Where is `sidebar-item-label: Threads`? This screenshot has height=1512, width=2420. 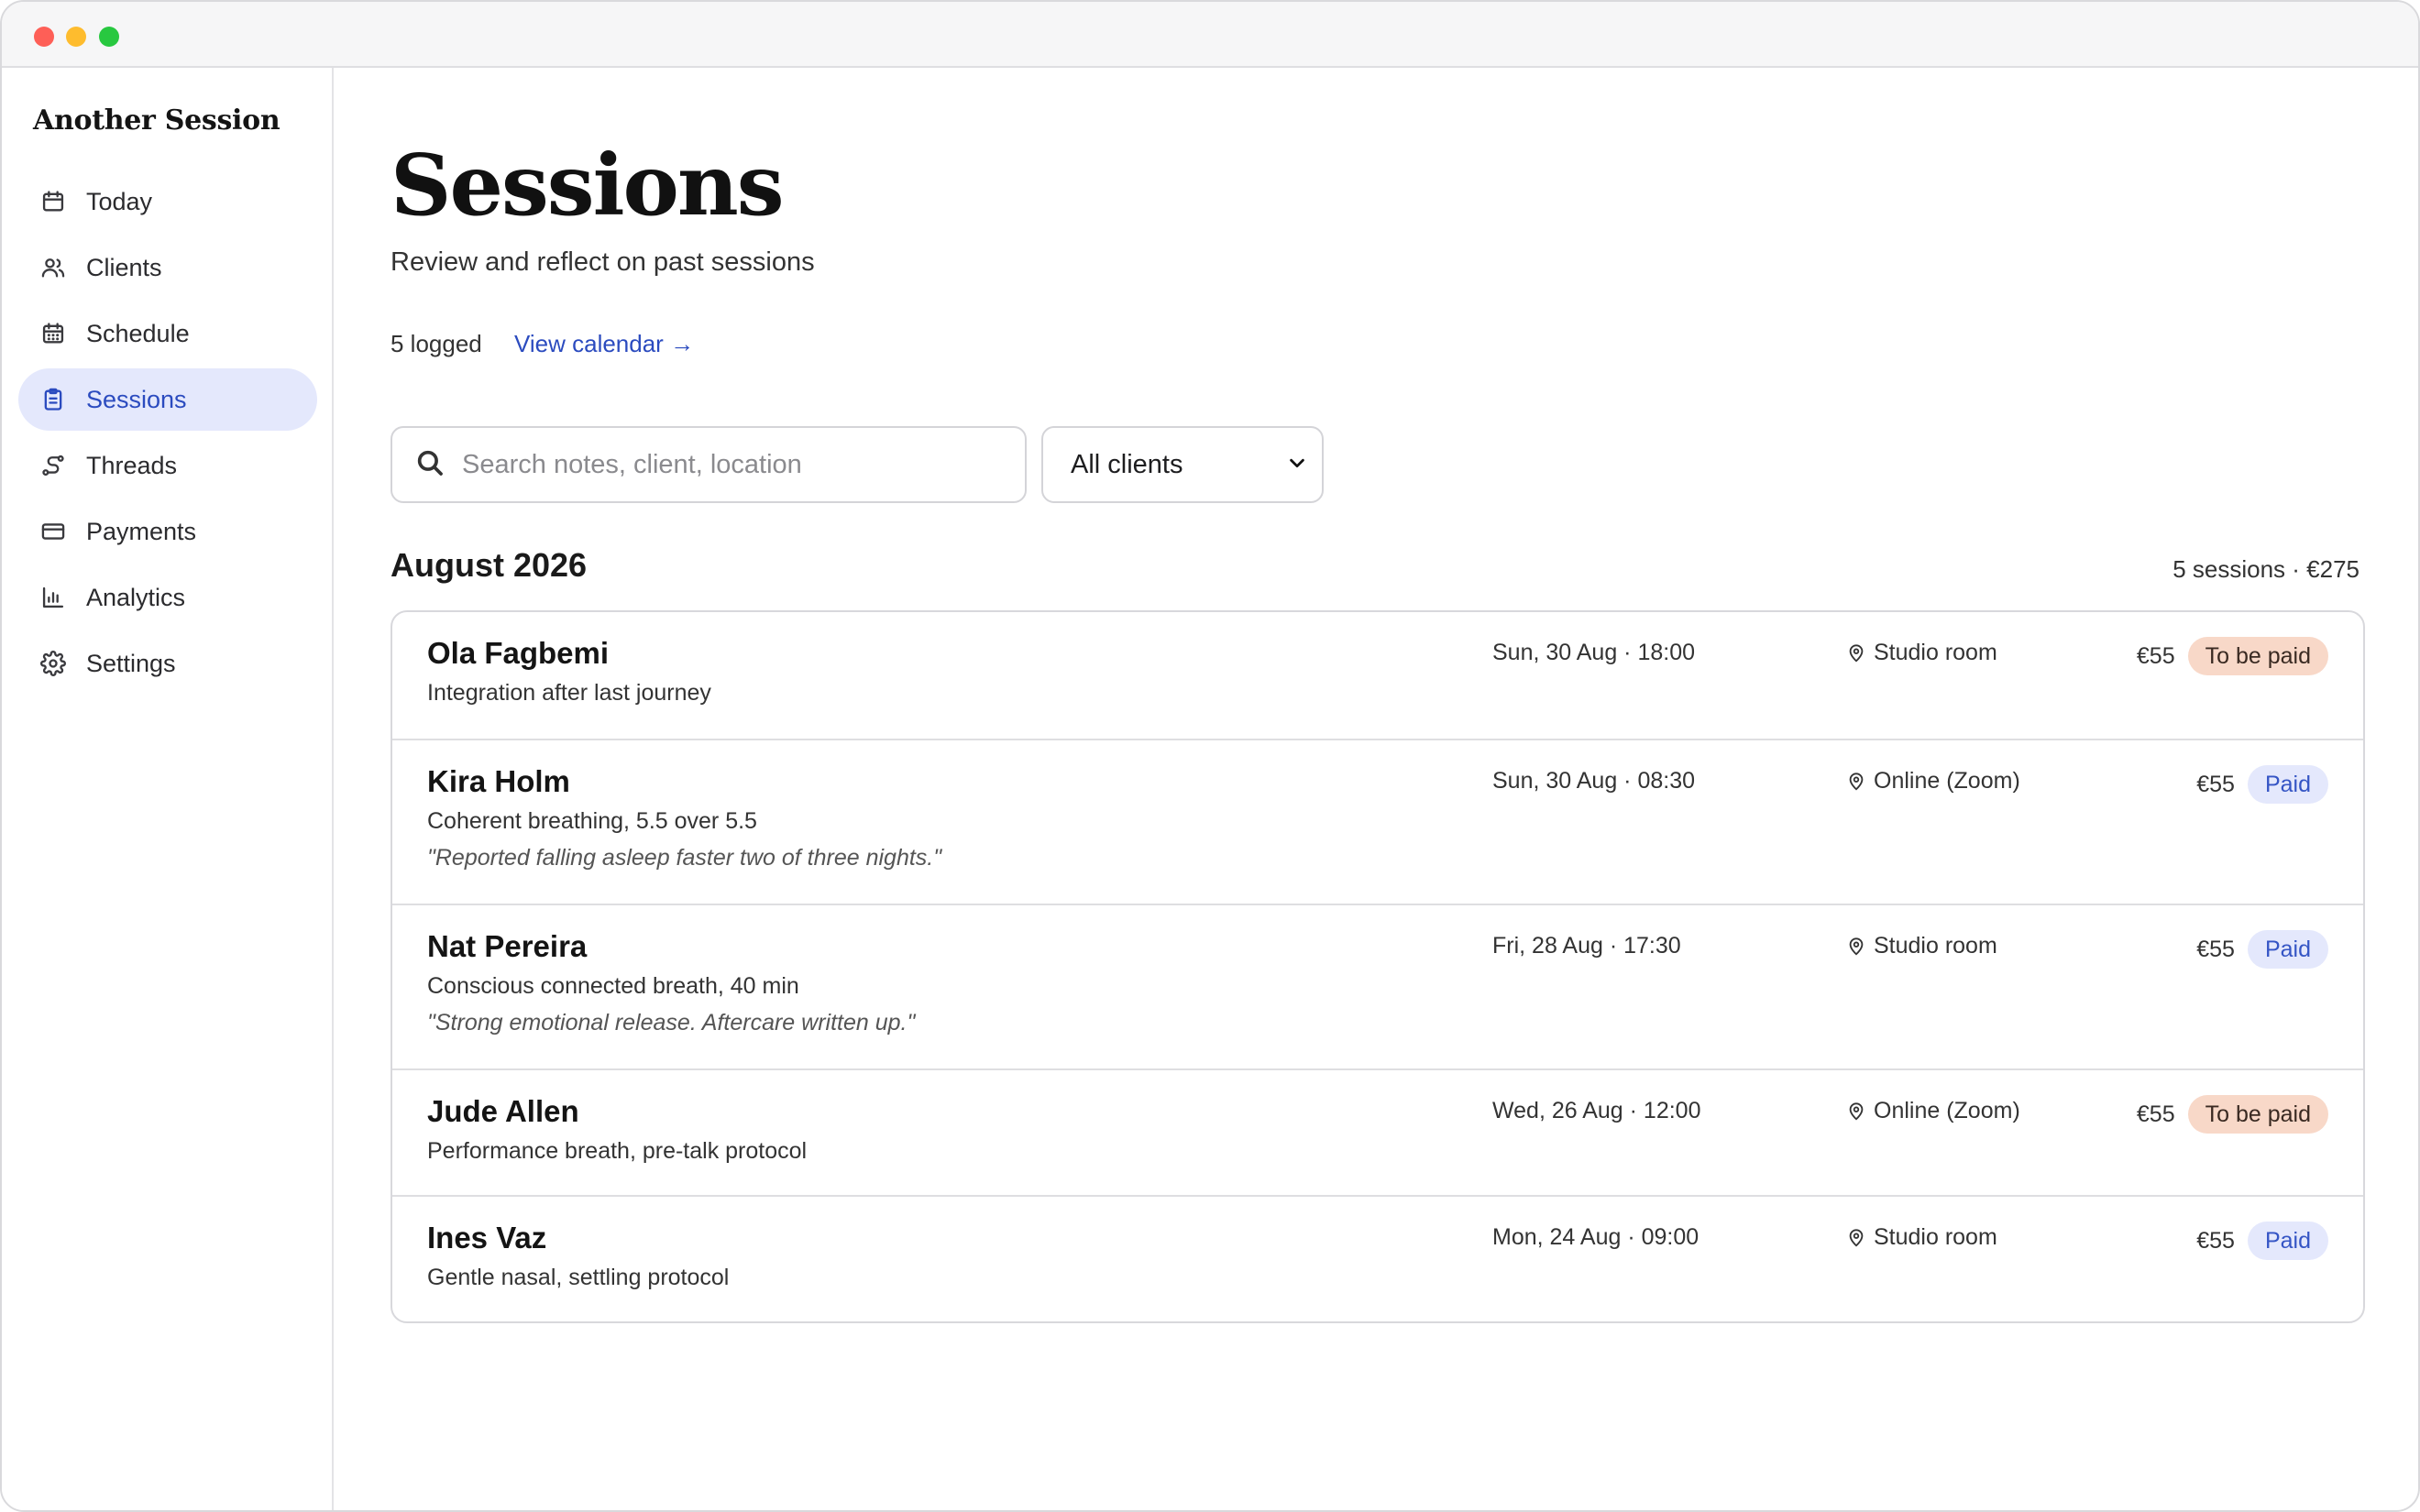 sidebar-item-label: Threads is located at coordinates (132, 465).